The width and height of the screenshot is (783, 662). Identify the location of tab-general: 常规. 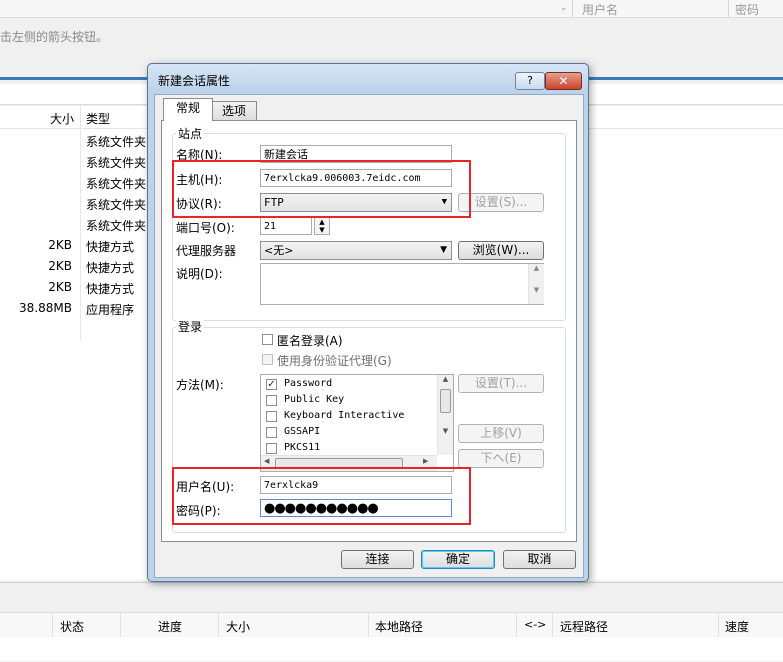
(188, 109).